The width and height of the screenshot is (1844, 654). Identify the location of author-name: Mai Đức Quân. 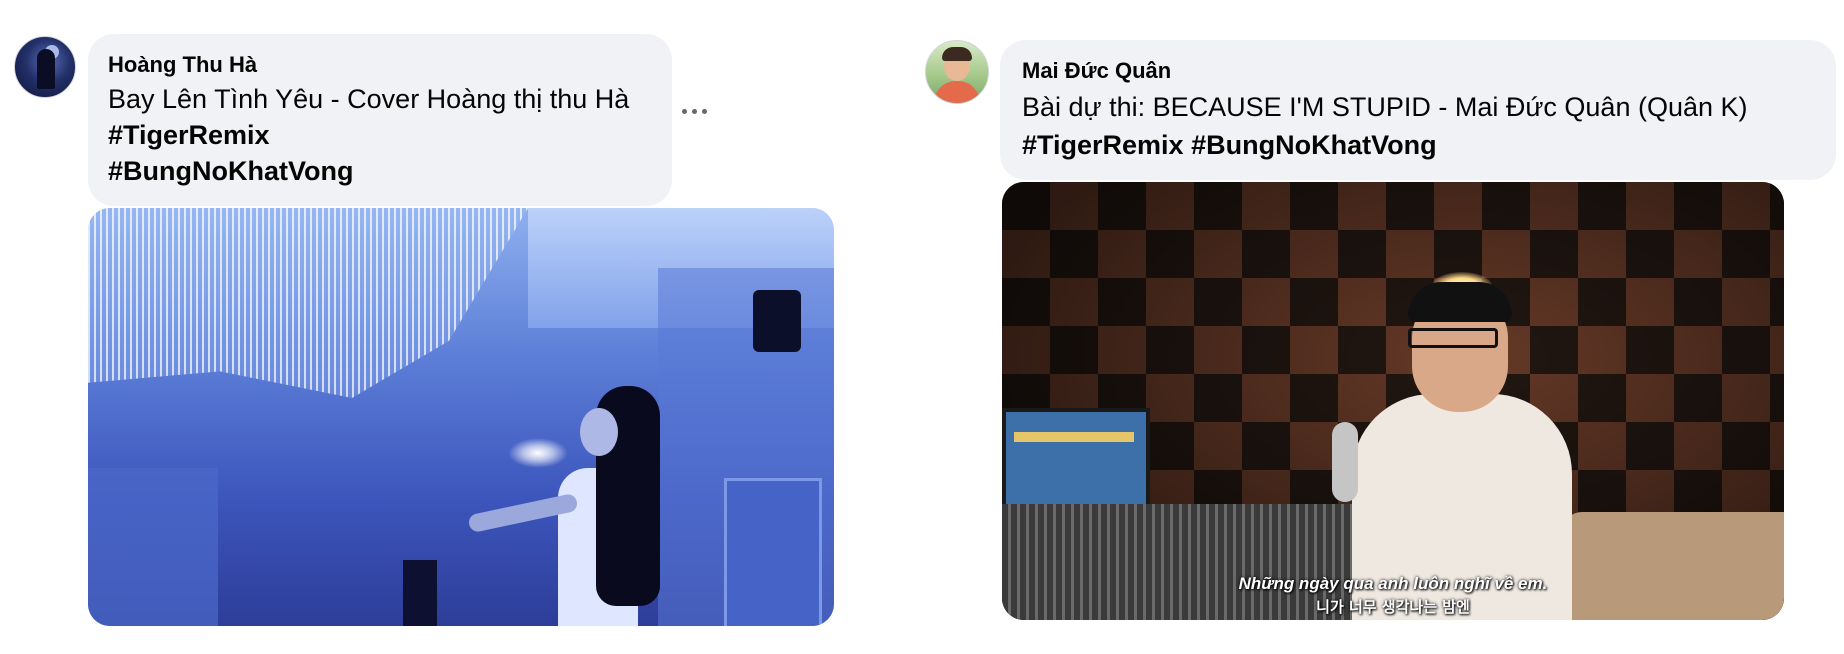
(1096, 71).